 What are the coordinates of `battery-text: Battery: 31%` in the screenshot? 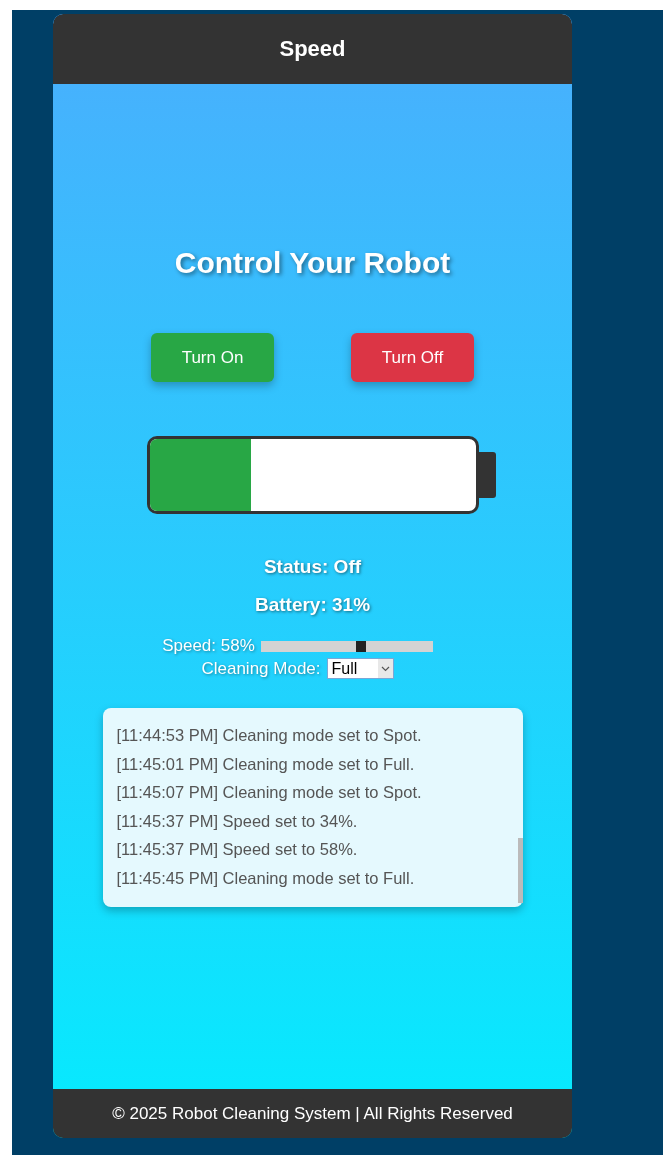 It's located at (312, 605).